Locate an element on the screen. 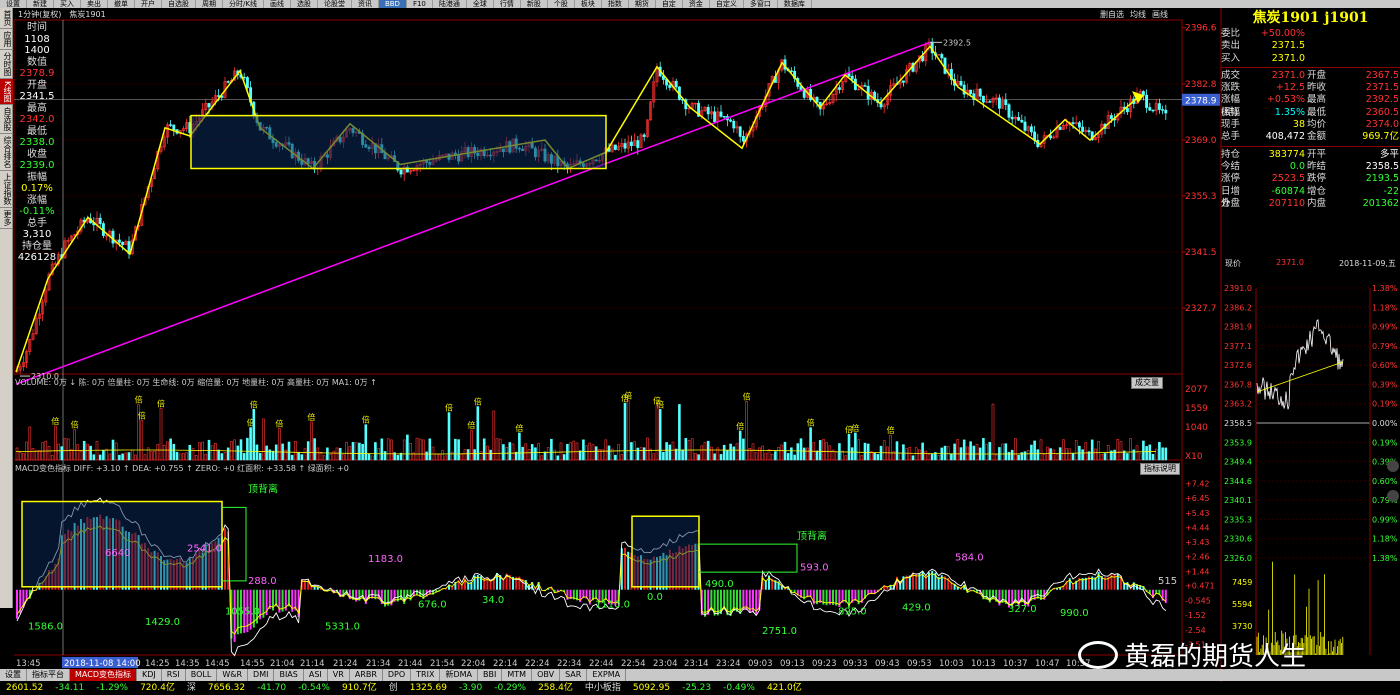 This screenshot has width=1400, height=695. nav-item: 上证指数 is located at coordinates (6, 190).